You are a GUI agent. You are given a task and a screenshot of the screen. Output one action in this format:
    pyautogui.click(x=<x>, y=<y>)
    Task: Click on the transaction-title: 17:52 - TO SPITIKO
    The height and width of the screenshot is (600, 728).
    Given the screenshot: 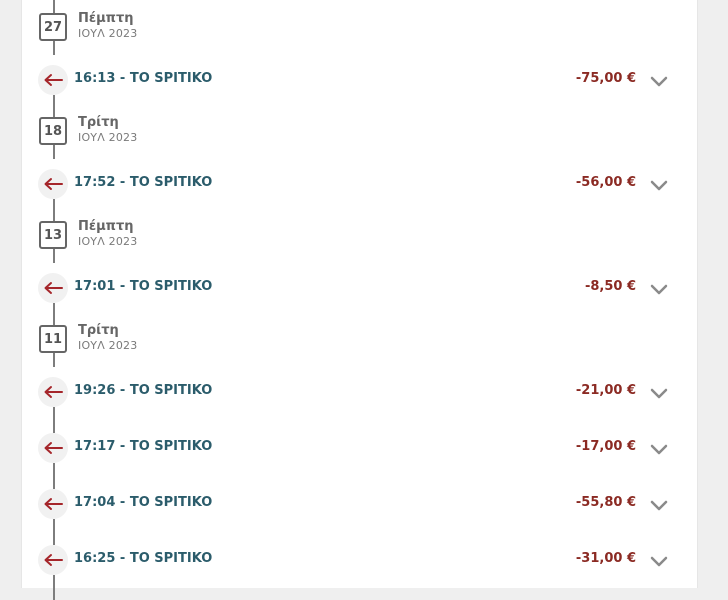 What is the action you would take?
    pyautogui.click(x=143, y=182)
    